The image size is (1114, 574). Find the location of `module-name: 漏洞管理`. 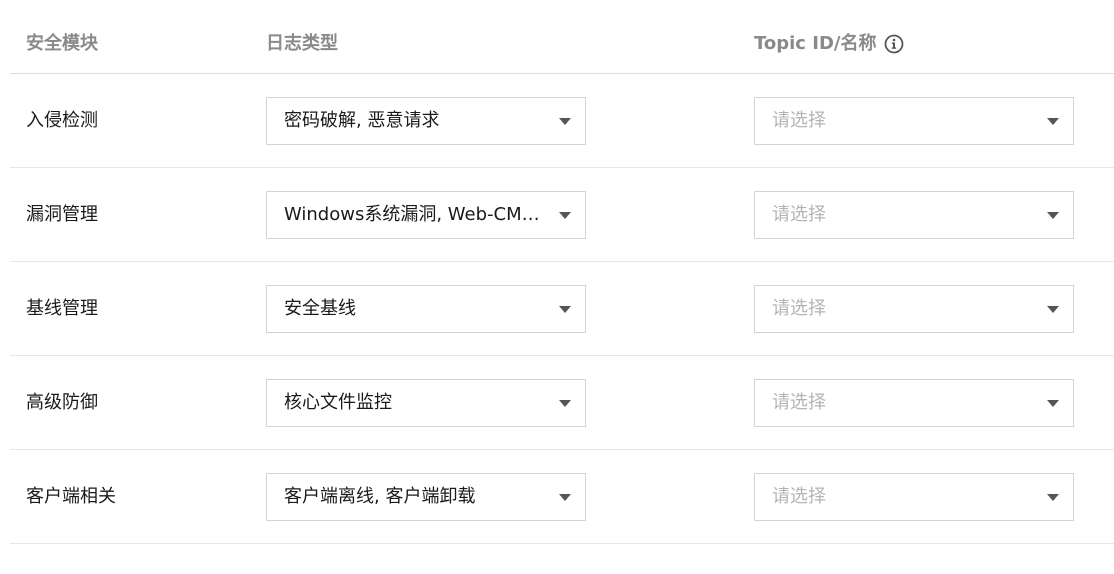

module-name: 漏洞管理 is located at coordinates (62, 214).